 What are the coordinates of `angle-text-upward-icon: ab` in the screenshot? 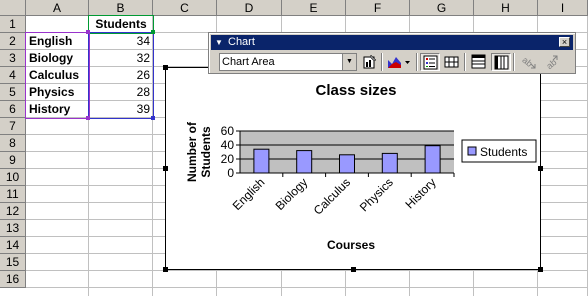 It's located at (551, 62).